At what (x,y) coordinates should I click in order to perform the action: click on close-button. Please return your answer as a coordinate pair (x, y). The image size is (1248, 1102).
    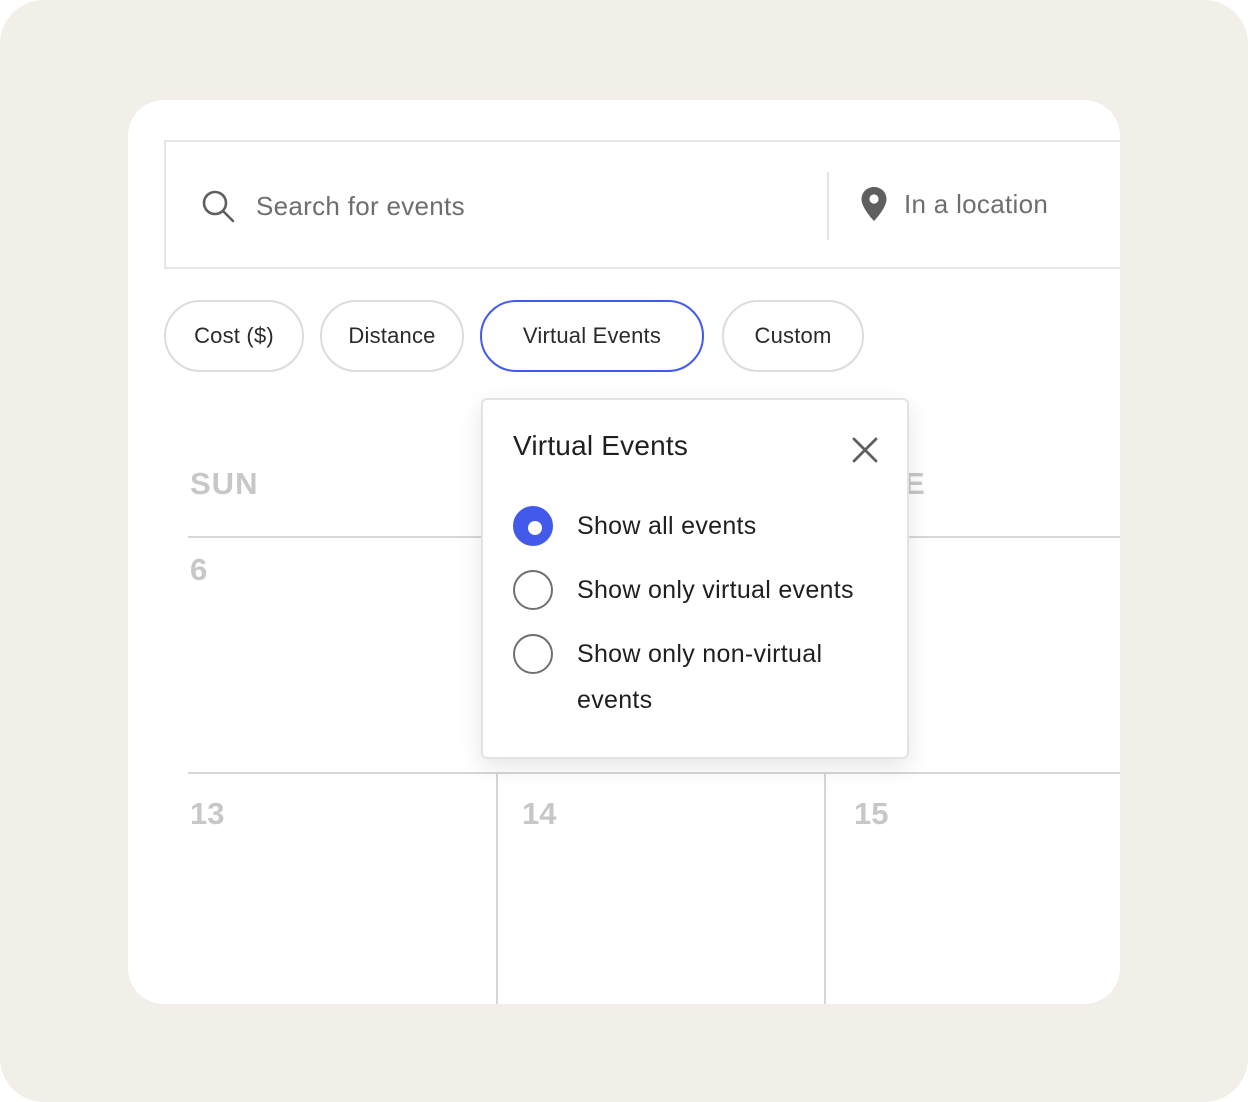
    Looking at the image, I should click on (865, 450).